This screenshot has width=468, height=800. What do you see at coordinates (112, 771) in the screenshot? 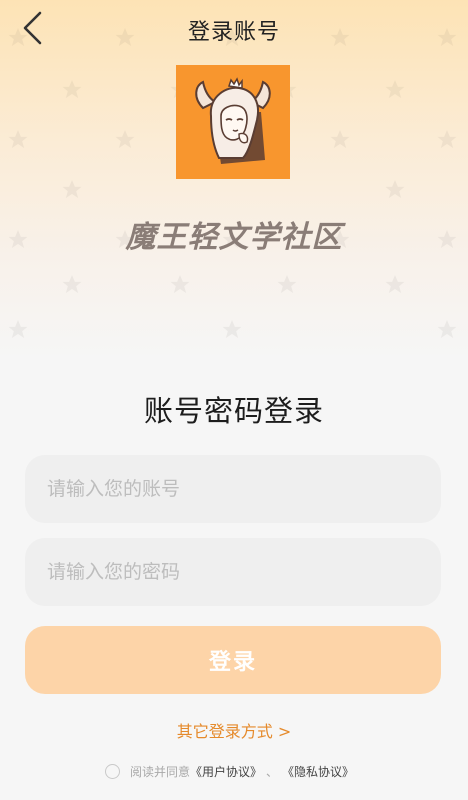
I see `agreement-checkbox` at bounding box center [112, 771].